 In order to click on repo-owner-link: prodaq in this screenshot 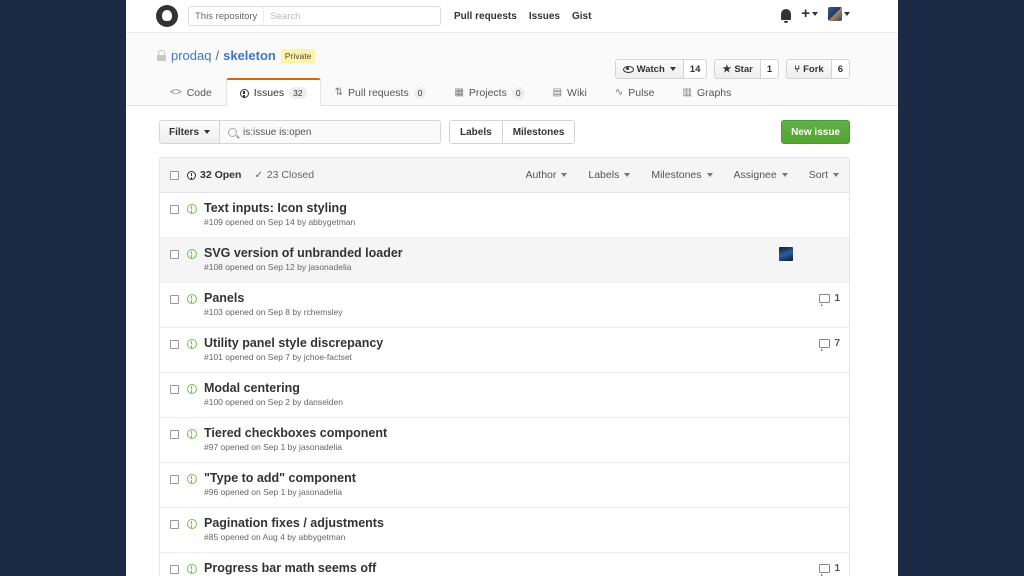, I will do `click(191, 55)`.